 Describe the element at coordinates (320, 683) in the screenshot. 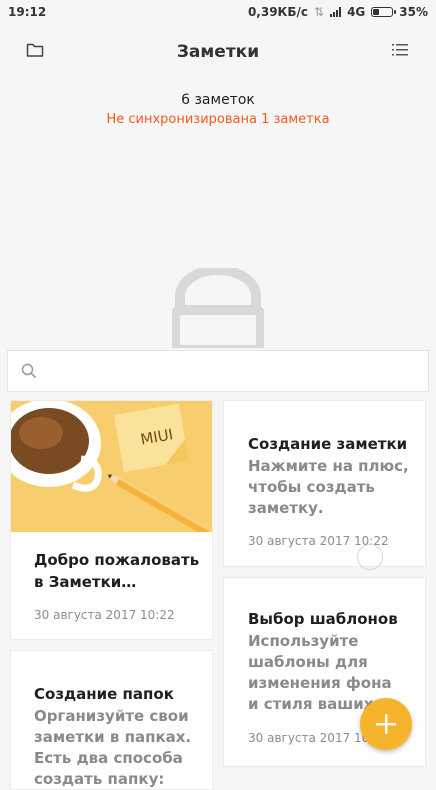

I see `note-body-line: изменения фона` at that location.